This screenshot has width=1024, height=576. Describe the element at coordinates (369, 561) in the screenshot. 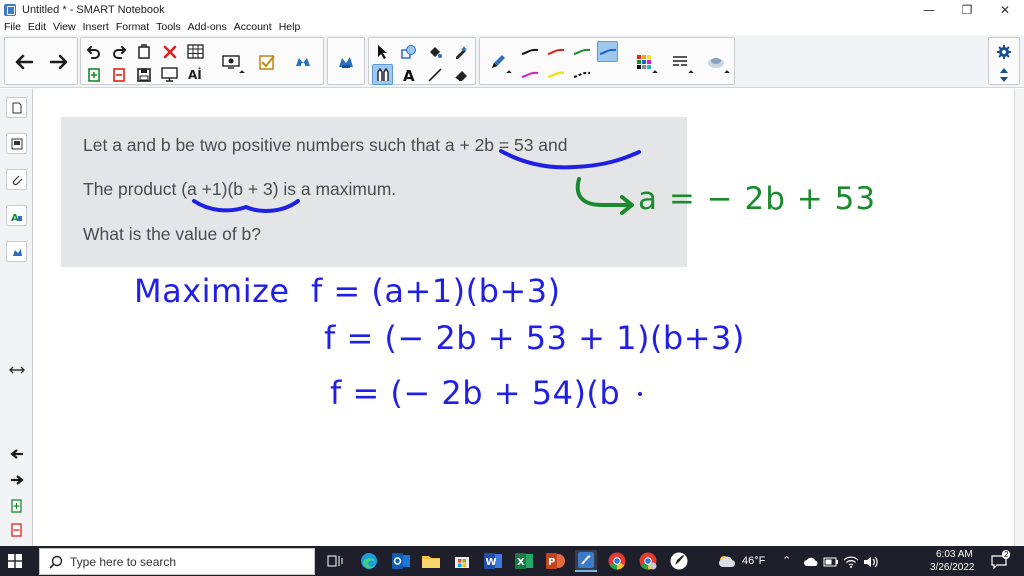

I see `edge-browser-icon` at that location.